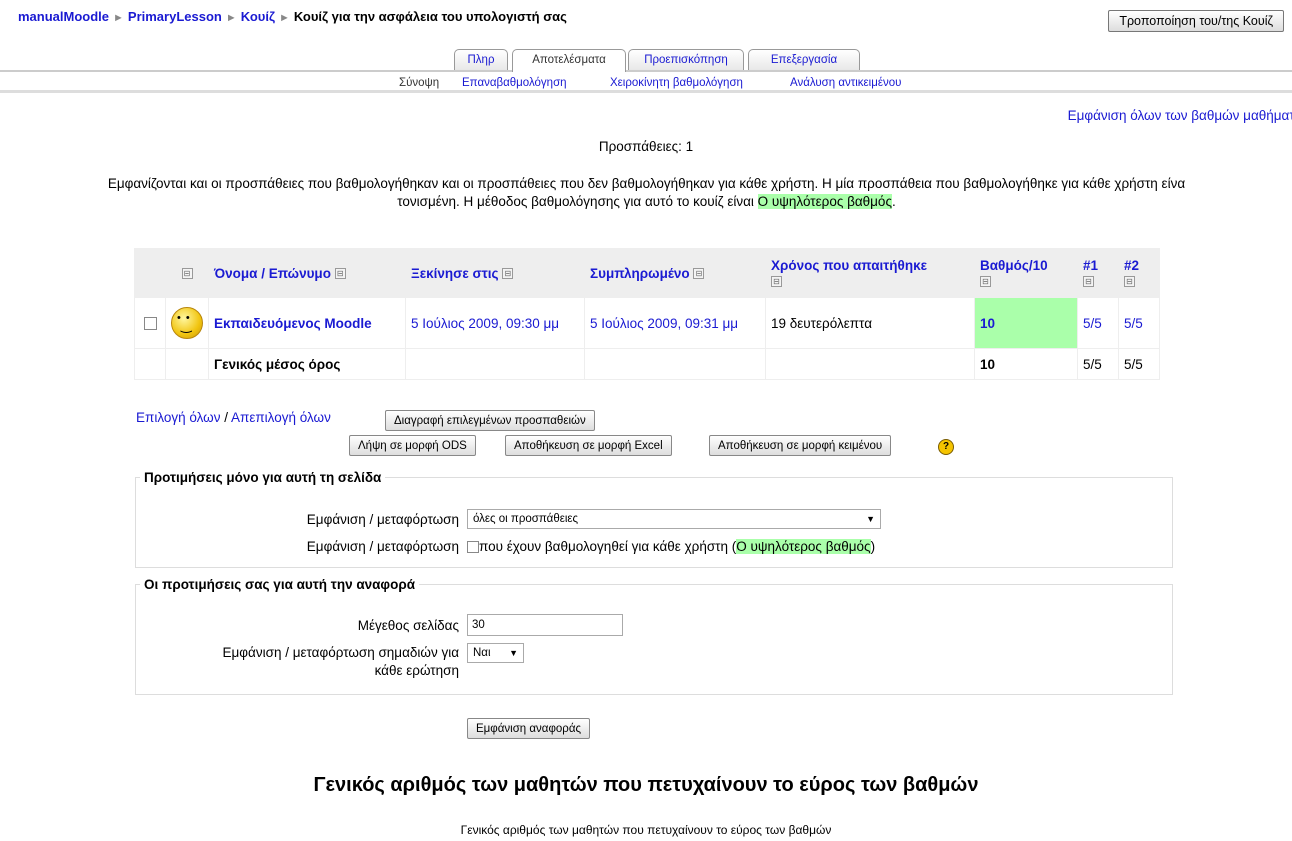 Image resolution: width=1292 pixels, height=841 pixels. I want to click on tab-info: Πληρ, so click(481, 59).